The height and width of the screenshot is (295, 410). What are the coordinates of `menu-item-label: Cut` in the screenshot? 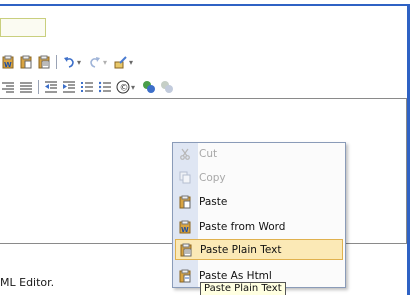 It's located at (208, 153).